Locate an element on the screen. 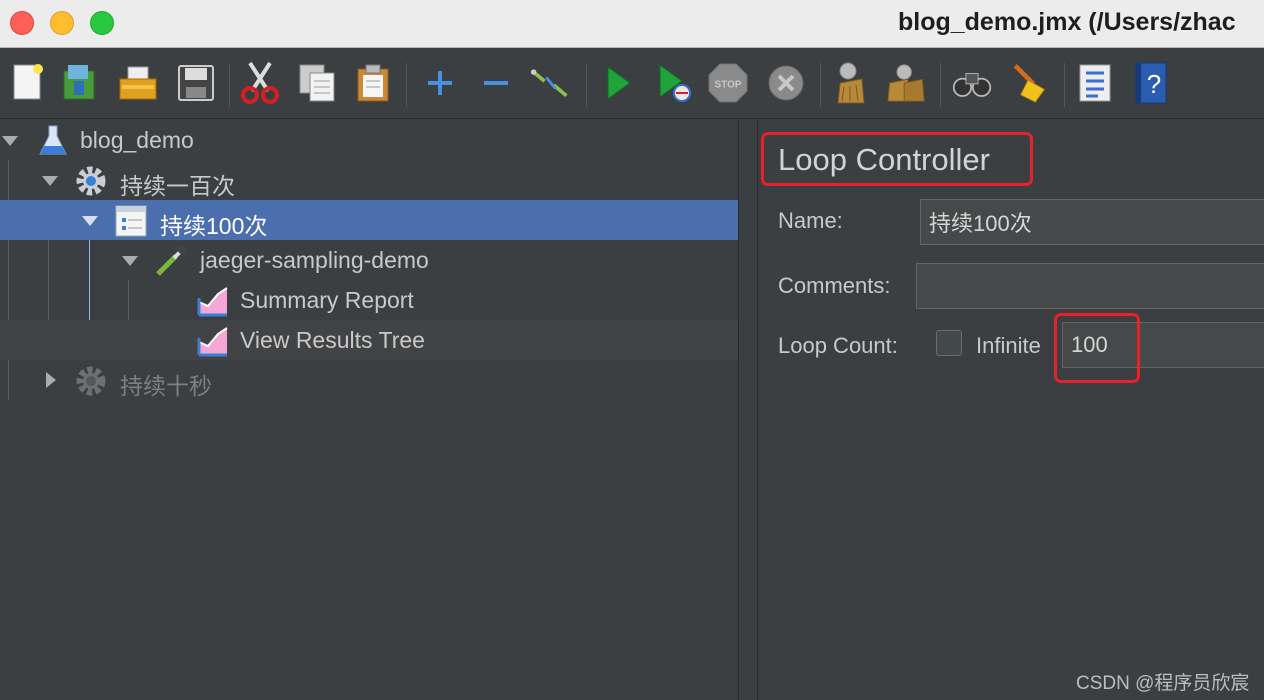  open-icon is located at coordinates (138, 83).